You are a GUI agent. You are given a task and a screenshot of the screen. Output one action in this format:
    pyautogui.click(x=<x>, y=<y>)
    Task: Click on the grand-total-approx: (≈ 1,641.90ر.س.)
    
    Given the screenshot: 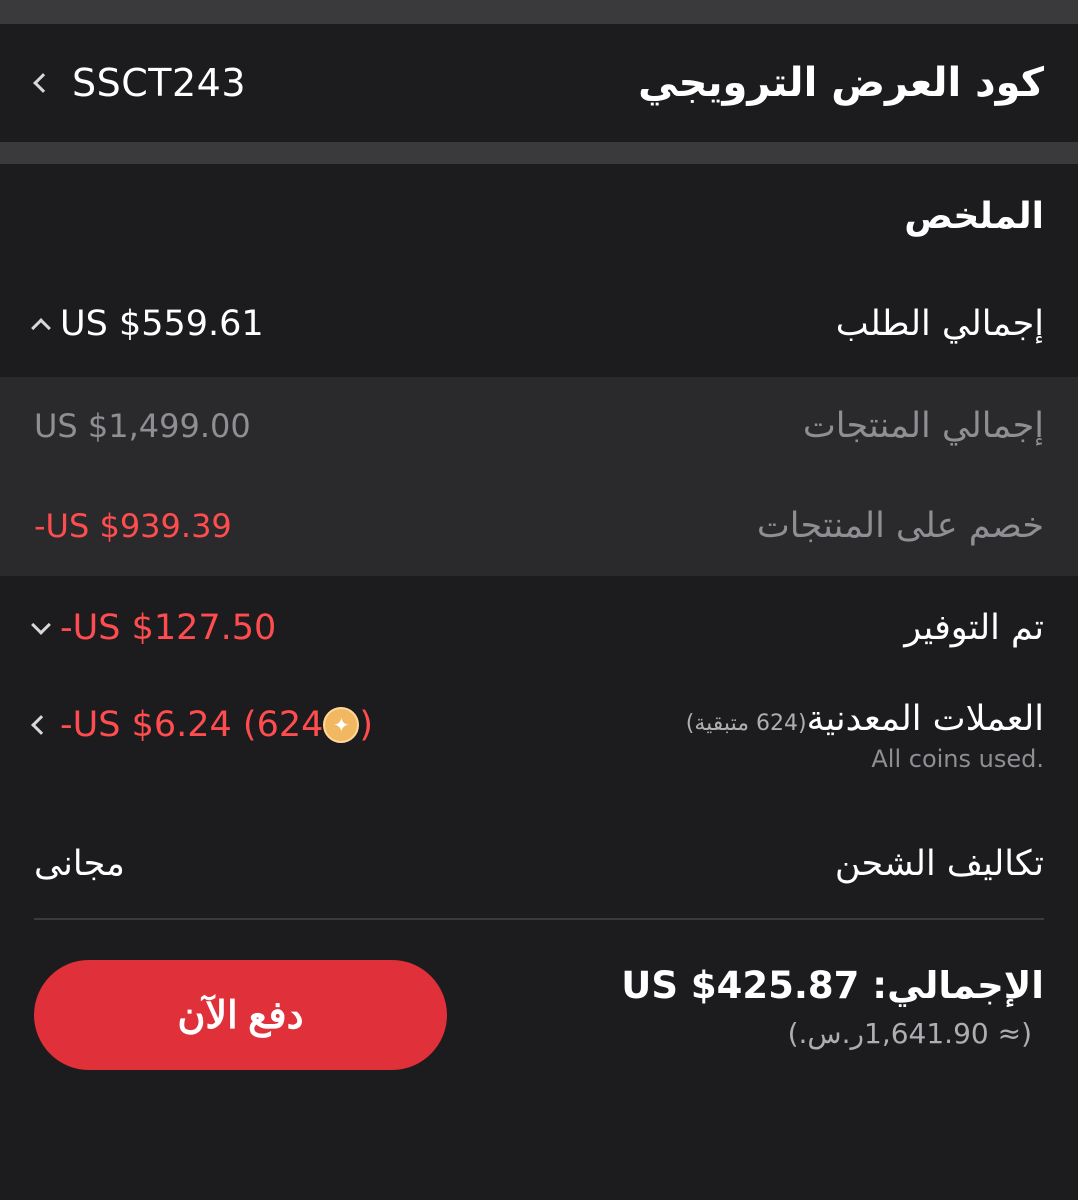 What is the action you would take?
    pyautogui.click(x=909, y=1033)
    